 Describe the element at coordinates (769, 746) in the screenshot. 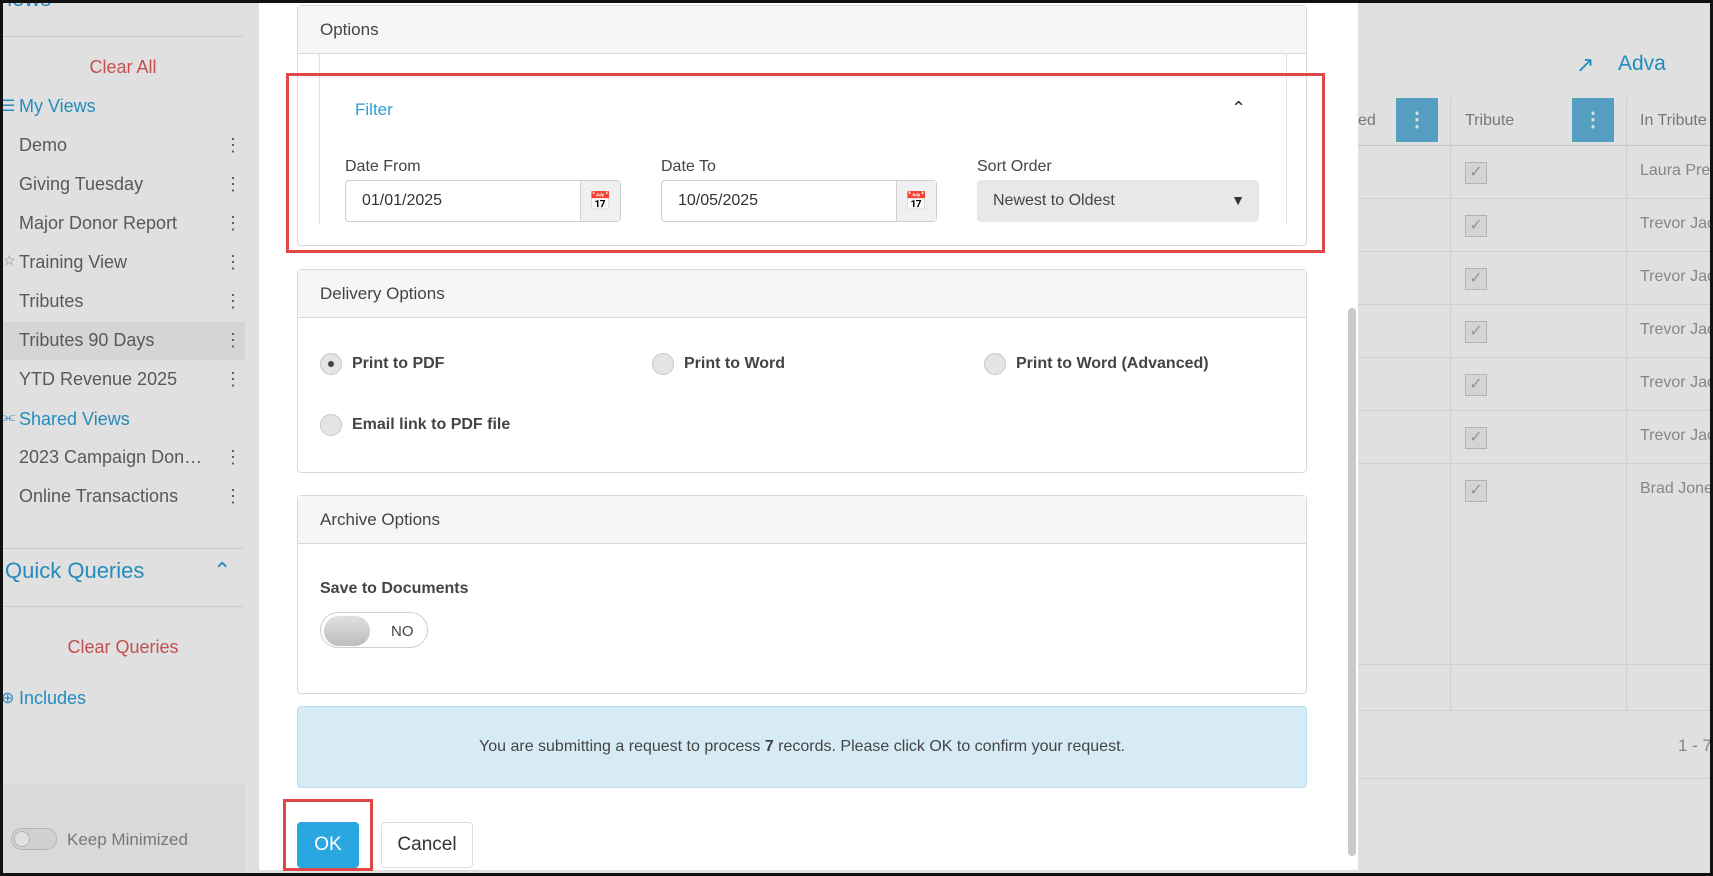

I see `info-record-count: 7` at that location.